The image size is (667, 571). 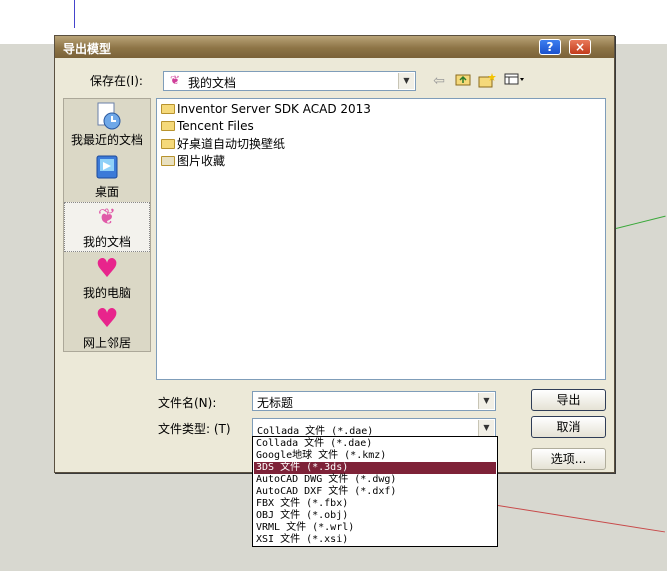 I want to click on place-label: 我的文档, so click(x=106, y=242).